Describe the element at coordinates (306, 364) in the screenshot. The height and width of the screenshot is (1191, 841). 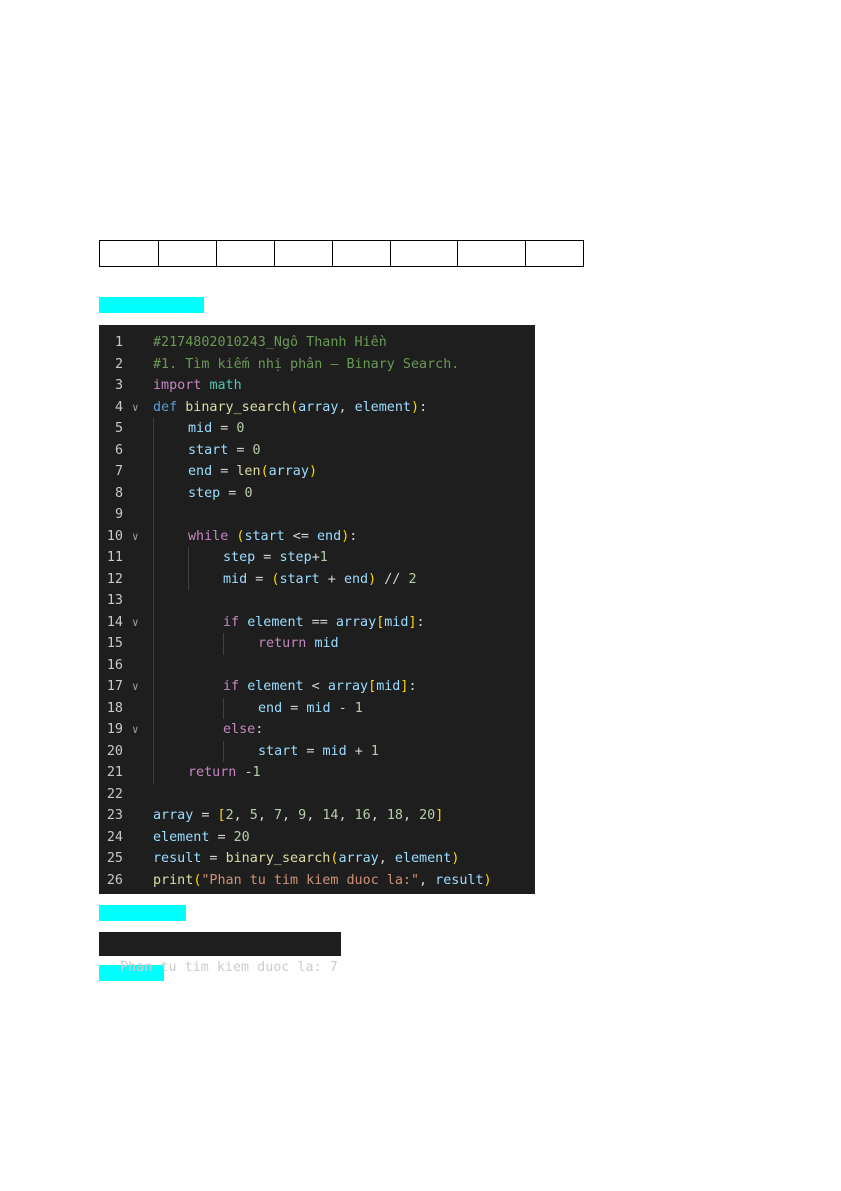
I see `code-token: #1. Tìm kiếm nhị phân – Binary Search.` at that location.